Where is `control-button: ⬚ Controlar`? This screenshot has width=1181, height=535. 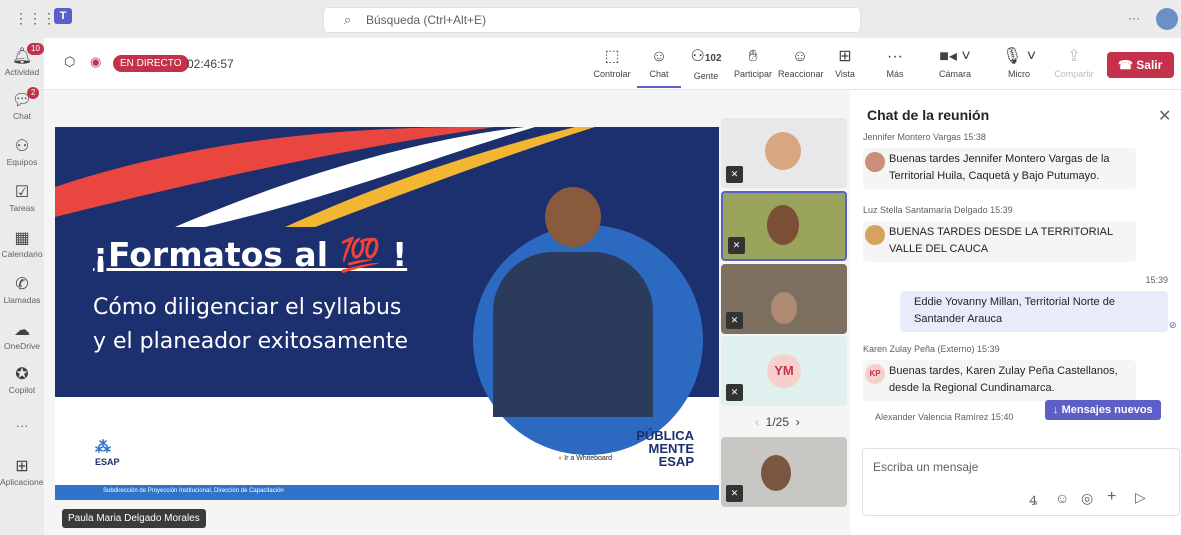
control-button: ⬚ Controlar is located at coordinates (612, 63).